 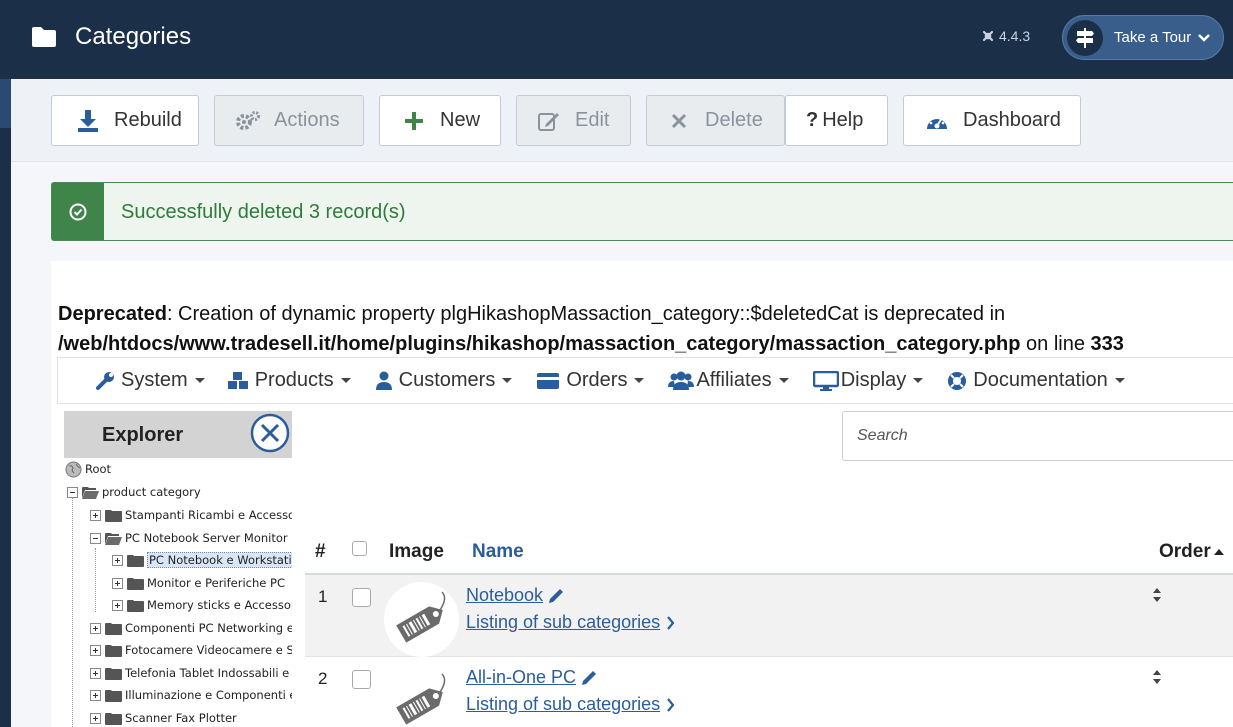 I want to click on category-name-link: Notebook, so click(x=515, y=595).